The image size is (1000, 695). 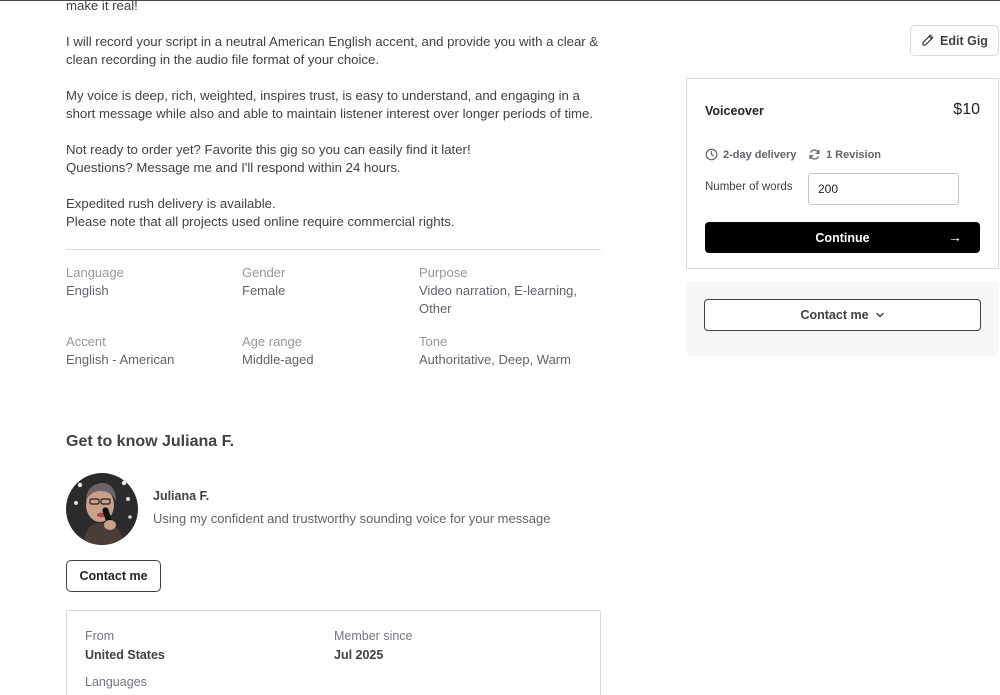 I want to click on attribute-value: English - American, so click(x=120, y=359).